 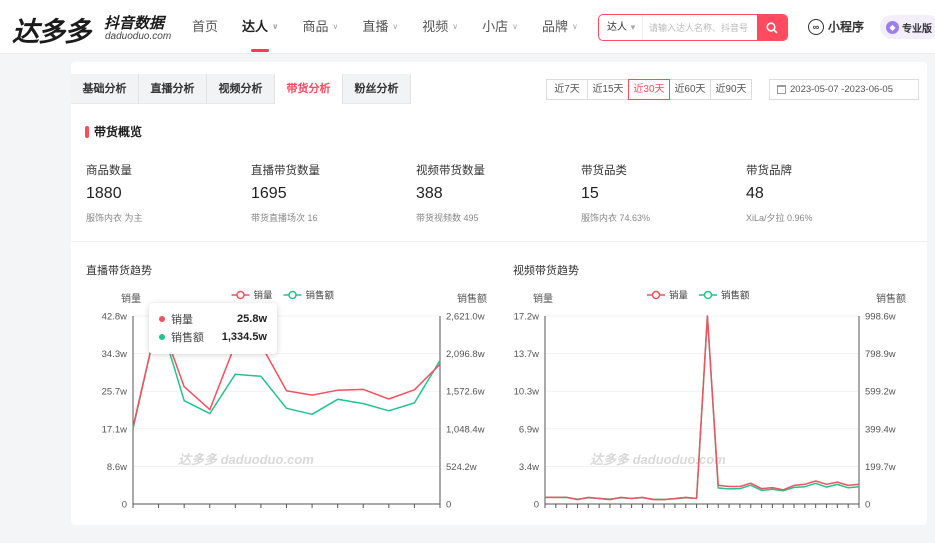 I want to click on nav-item-label: 首页, so click(x=205, y=26).